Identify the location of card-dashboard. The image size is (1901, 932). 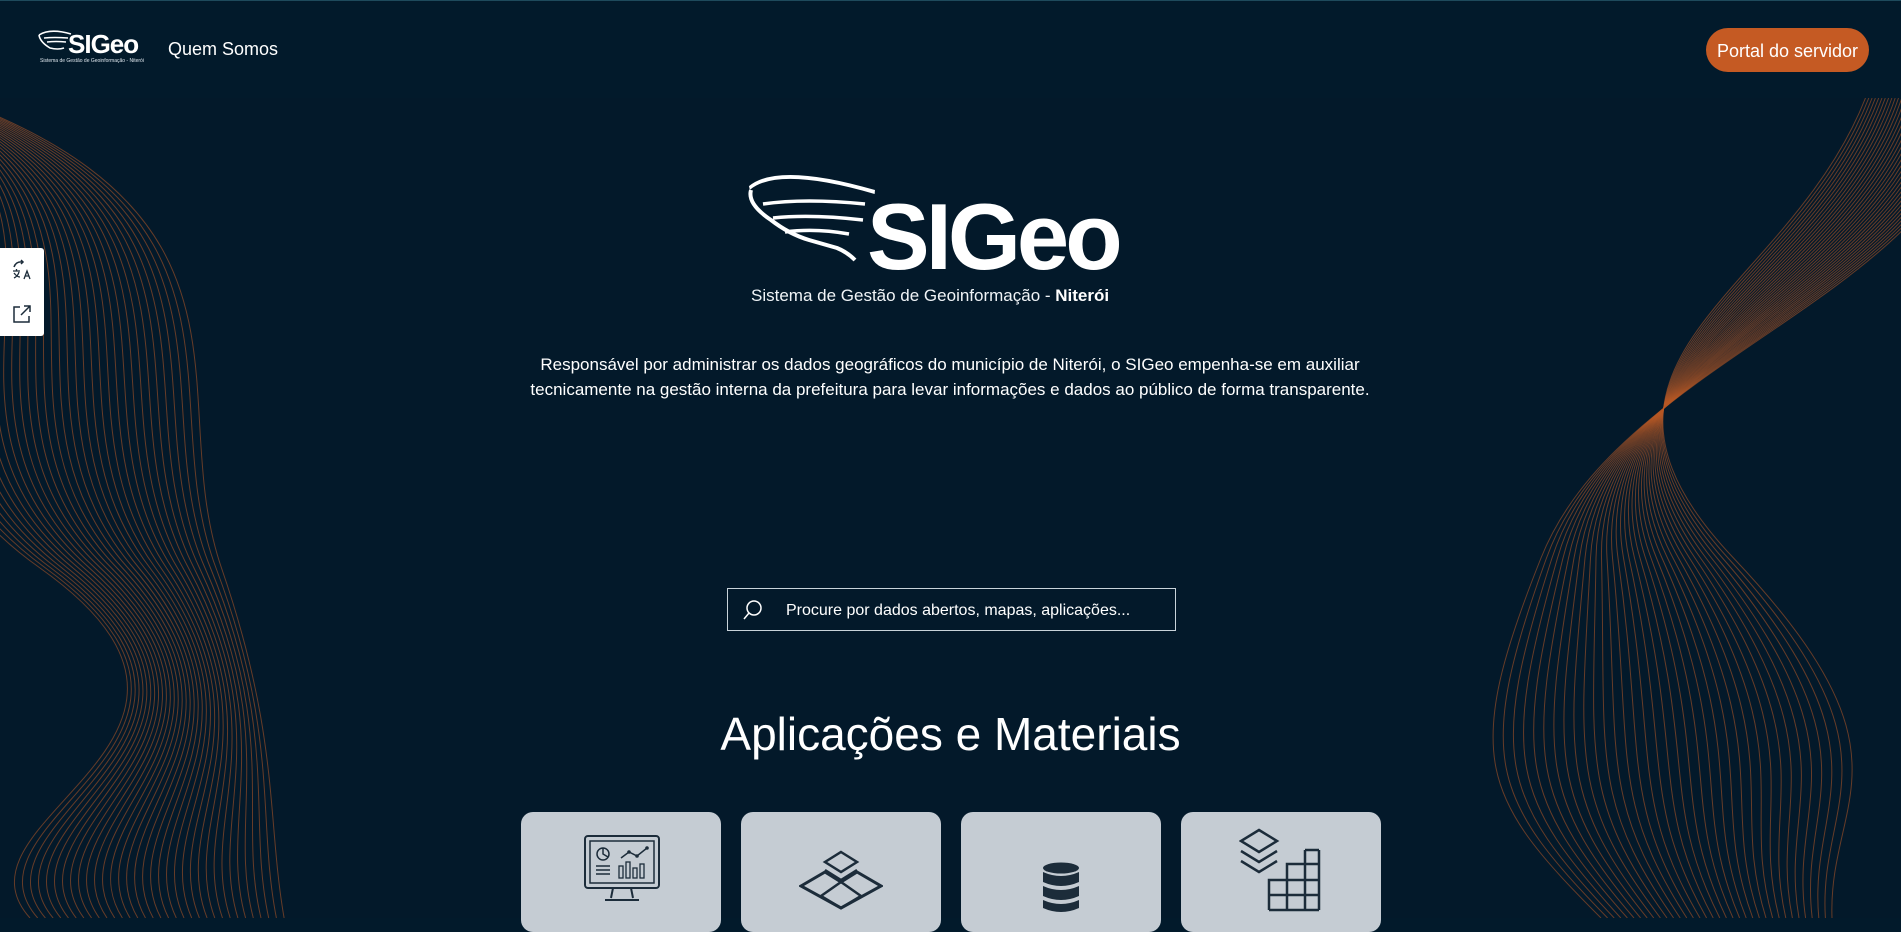
(621, 872).